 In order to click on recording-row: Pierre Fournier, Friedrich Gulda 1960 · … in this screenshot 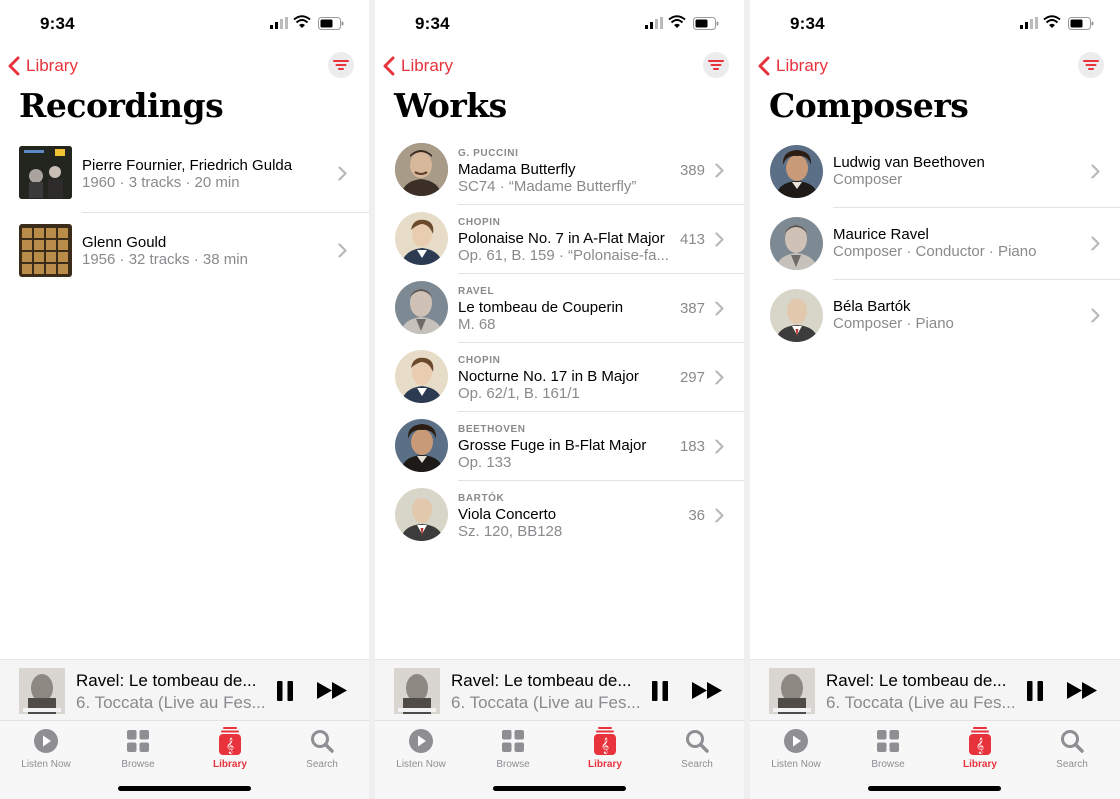, I will do `click(184, 179)`.